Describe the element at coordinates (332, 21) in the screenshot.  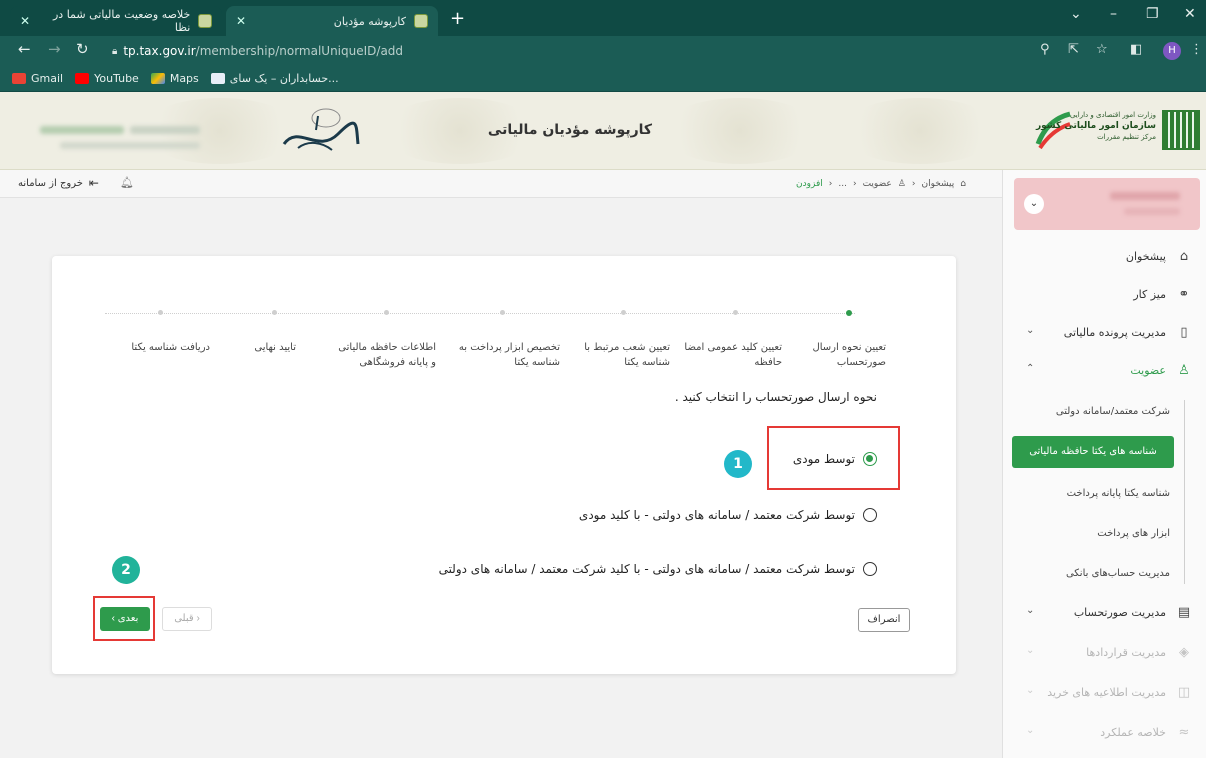
I see `browser-tab-karposhe: کارپوشه مؤدیان ✕` at that location.